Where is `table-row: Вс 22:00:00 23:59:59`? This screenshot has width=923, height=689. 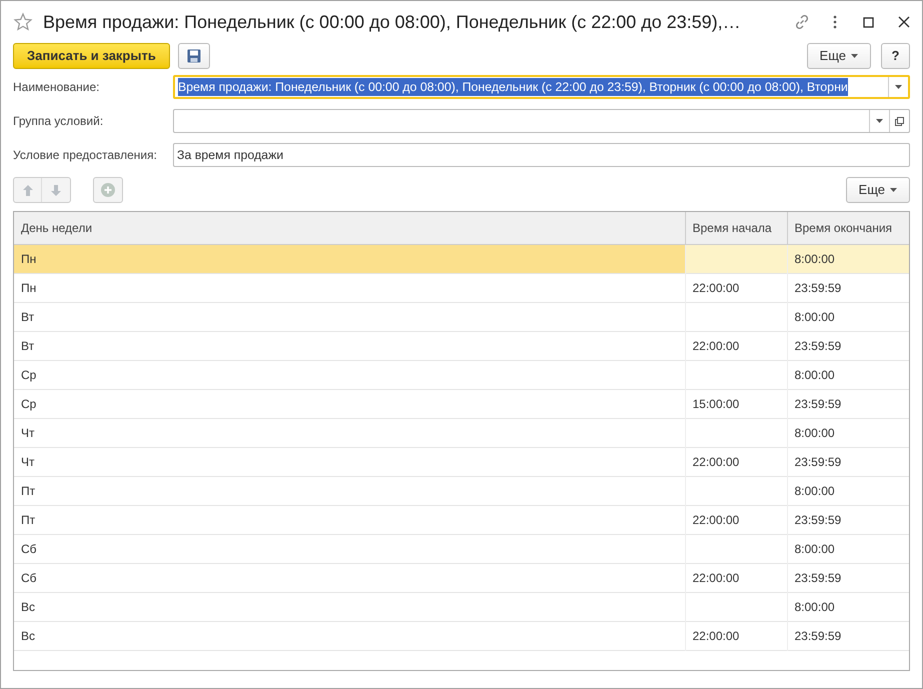
table-row: Вс 22:00:00 23:59:59 is located at coordinates (461, 635).